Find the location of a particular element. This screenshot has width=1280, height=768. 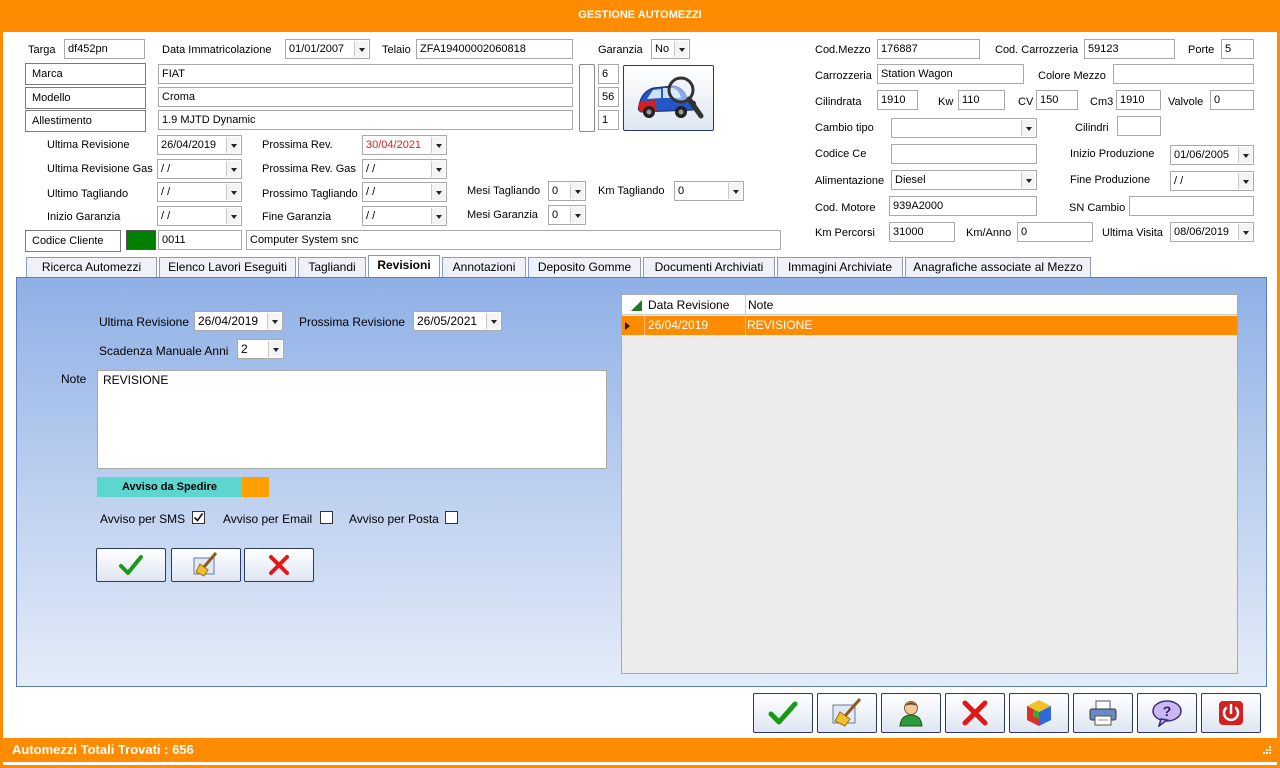

prossima-revisione-panel-field: 26/05/2021 is located at coordinates (457, 321).